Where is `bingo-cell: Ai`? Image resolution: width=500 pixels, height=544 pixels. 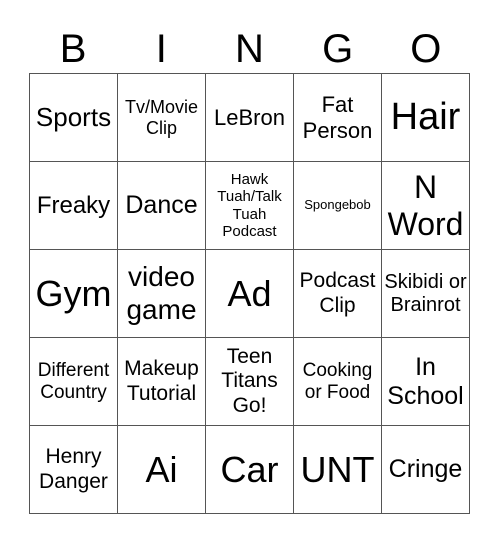 bingo-cell: Ai is located at coordinates (162, 470).